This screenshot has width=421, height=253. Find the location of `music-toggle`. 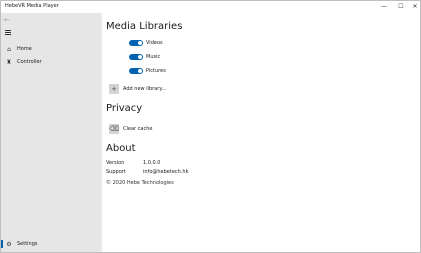

music-toggle is located at coordinates (136, 57).